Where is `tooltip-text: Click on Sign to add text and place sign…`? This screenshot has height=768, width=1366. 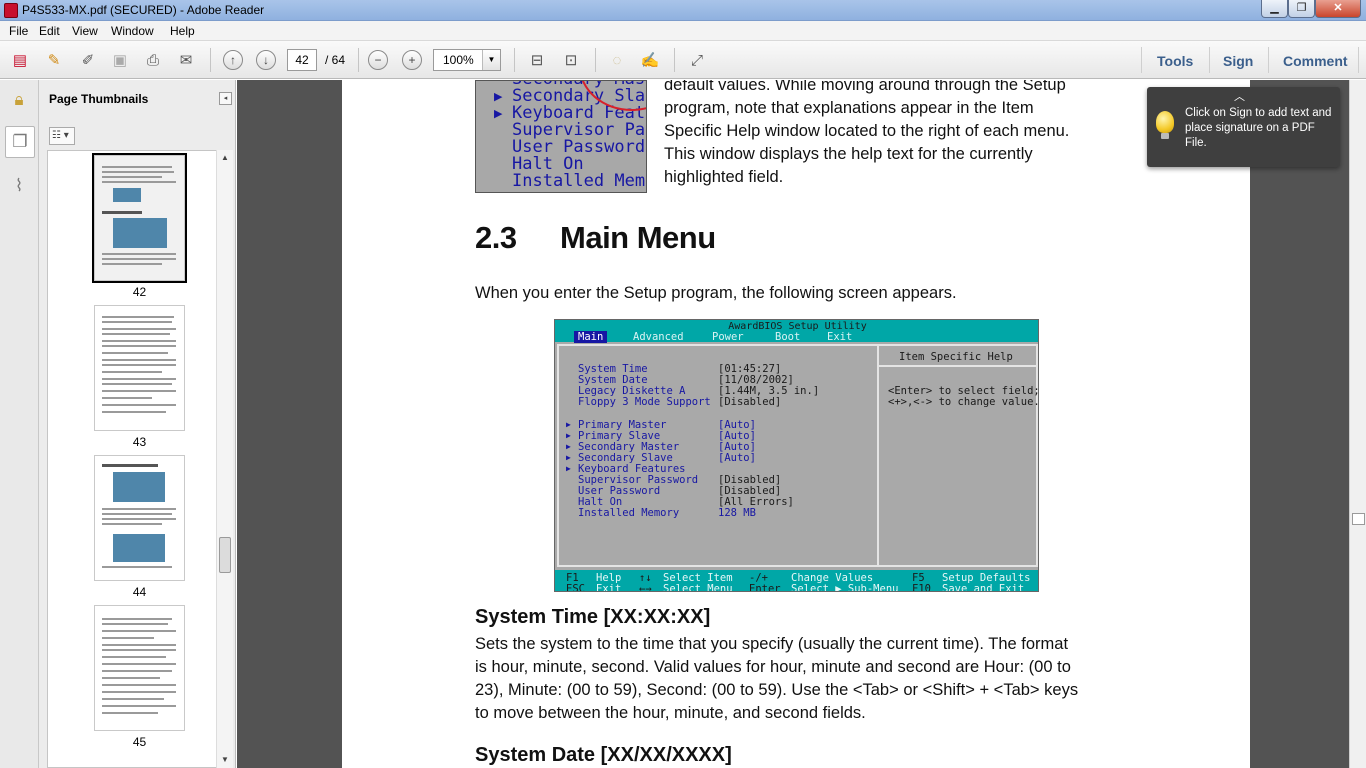 tooltip-text: Click on Sign to add text and place sign… is located at coordinates (1258, 128).